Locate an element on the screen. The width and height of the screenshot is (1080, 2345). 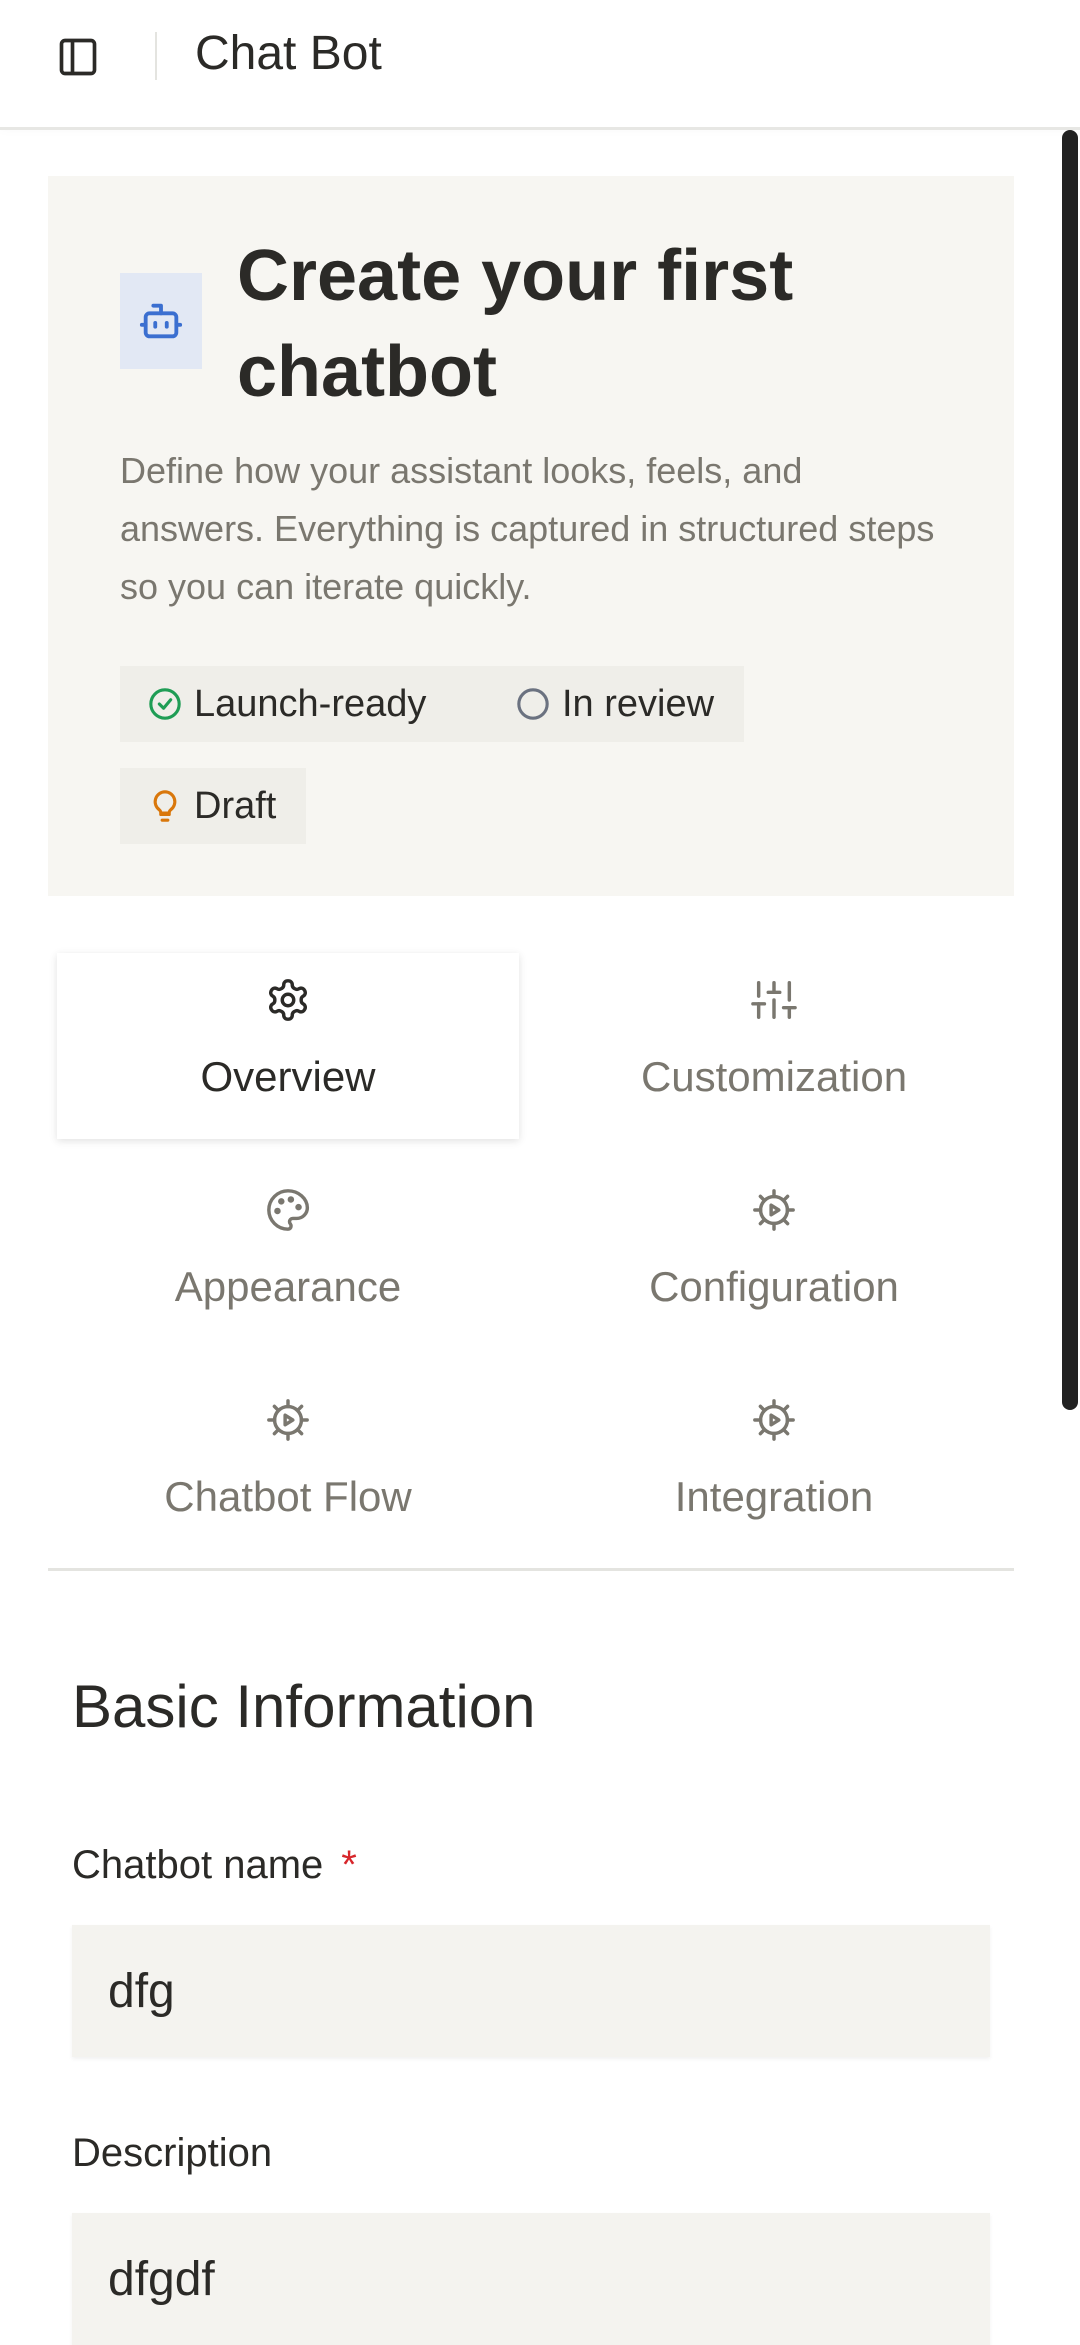
hero-title: Create your first chatbot is located at coordinates (515, 324).